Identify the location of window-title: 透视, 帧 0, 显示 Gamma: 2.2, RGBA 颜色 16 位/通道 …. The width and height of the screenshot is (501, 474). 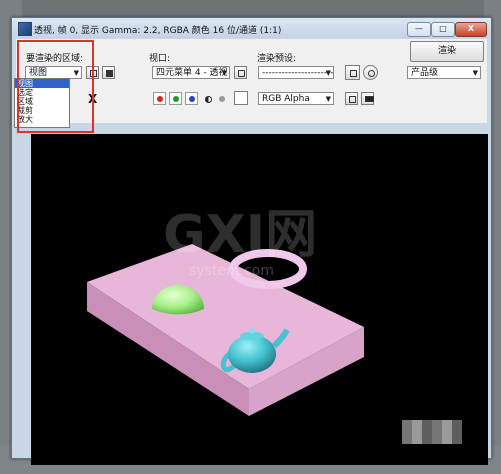
(158, 31).